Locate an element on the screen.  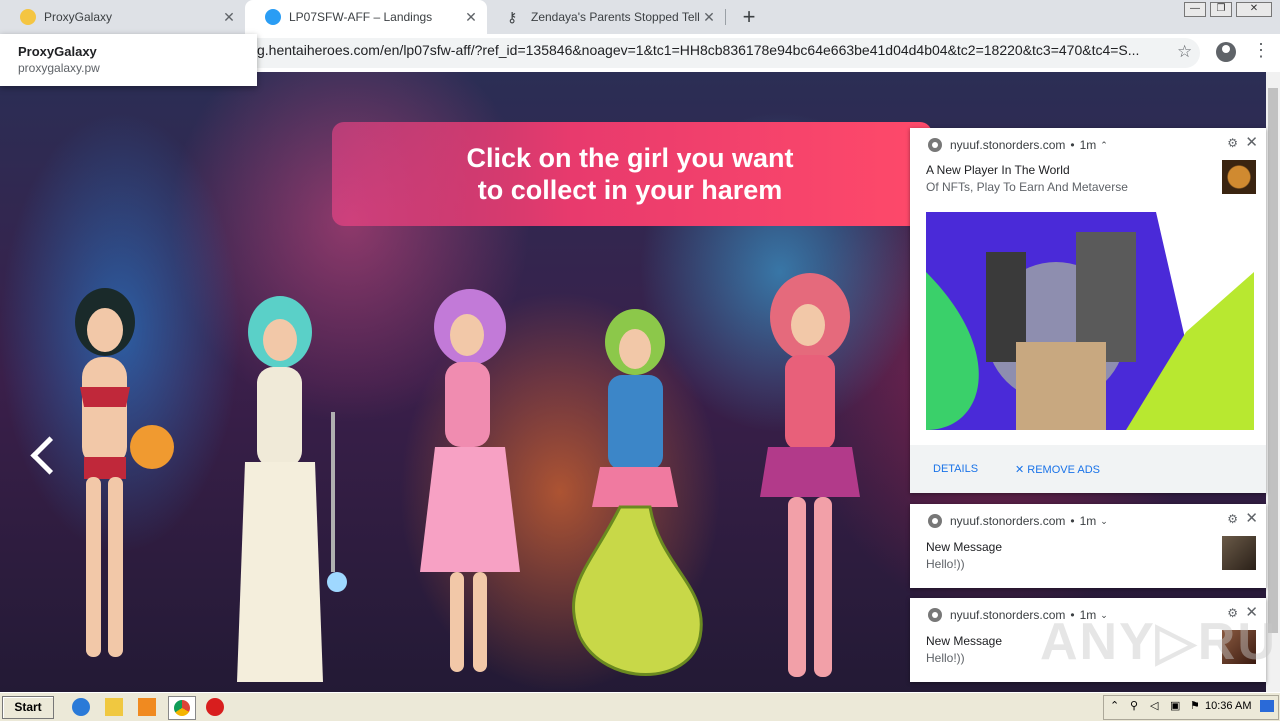
system-tray: ⌃ ⚲ ◁ ▣ ⚑ is located at coordinates (1191, 707).